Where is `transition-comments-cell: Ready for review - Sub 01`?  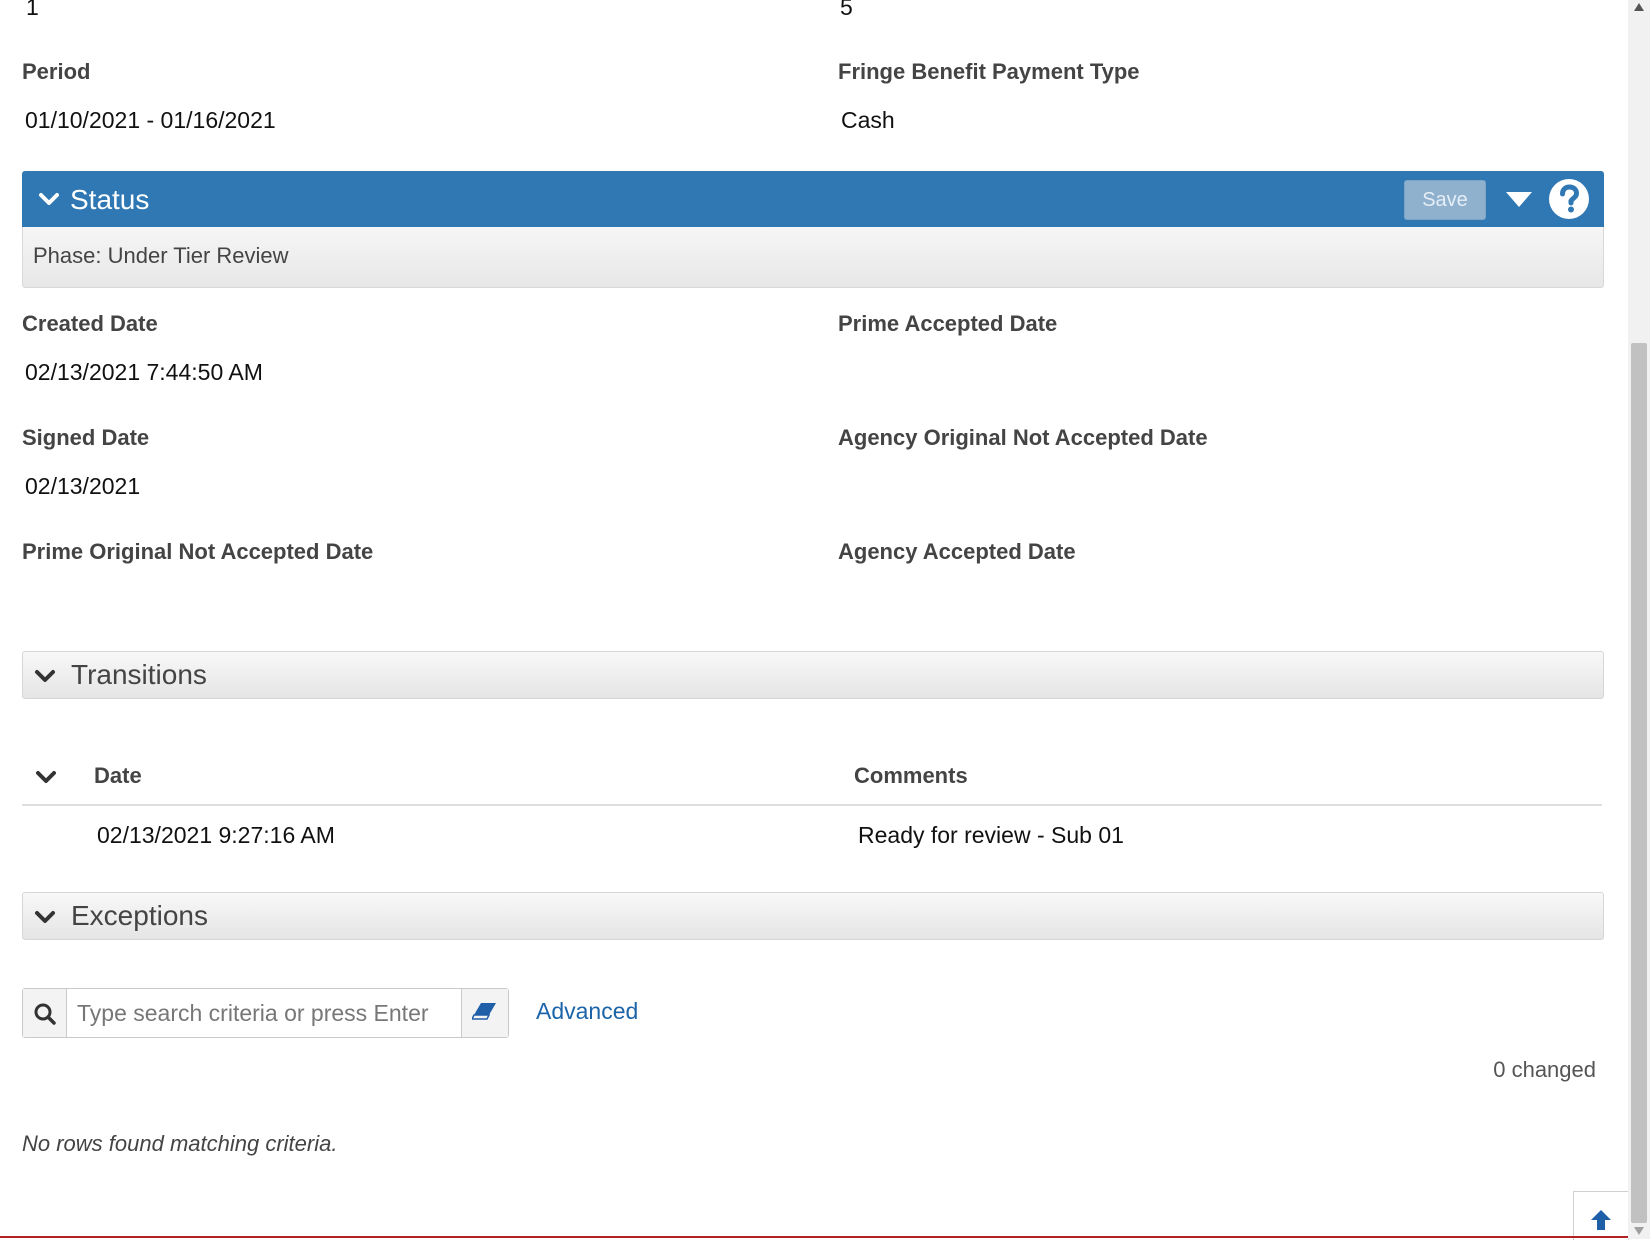 transition-comments-cell: Ready for review - Sub 01 is located at coordinates (991, 835).